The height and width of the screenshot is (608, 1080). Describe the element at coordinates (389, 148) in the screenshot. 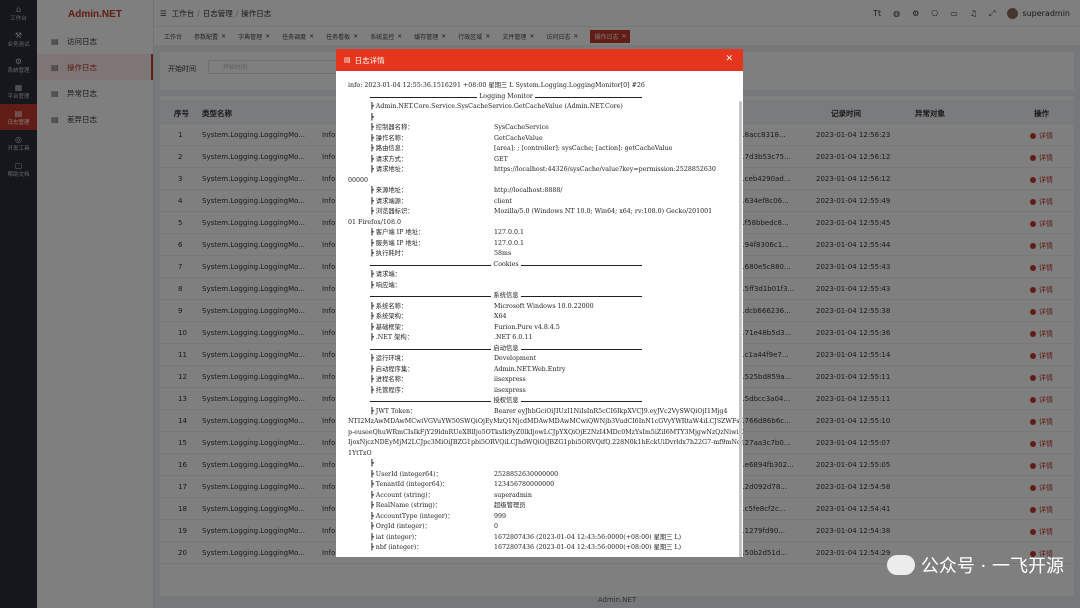

I see `log-key: ┣ 路由信息：` at that location.